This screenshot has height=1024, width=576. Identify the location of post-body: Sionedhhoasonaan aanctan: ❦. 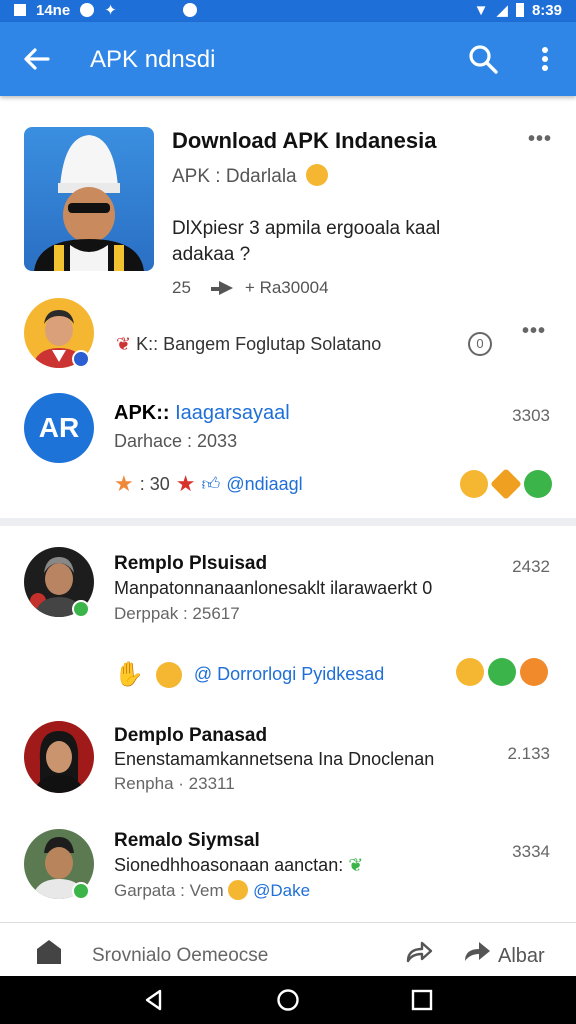
(238, 865).